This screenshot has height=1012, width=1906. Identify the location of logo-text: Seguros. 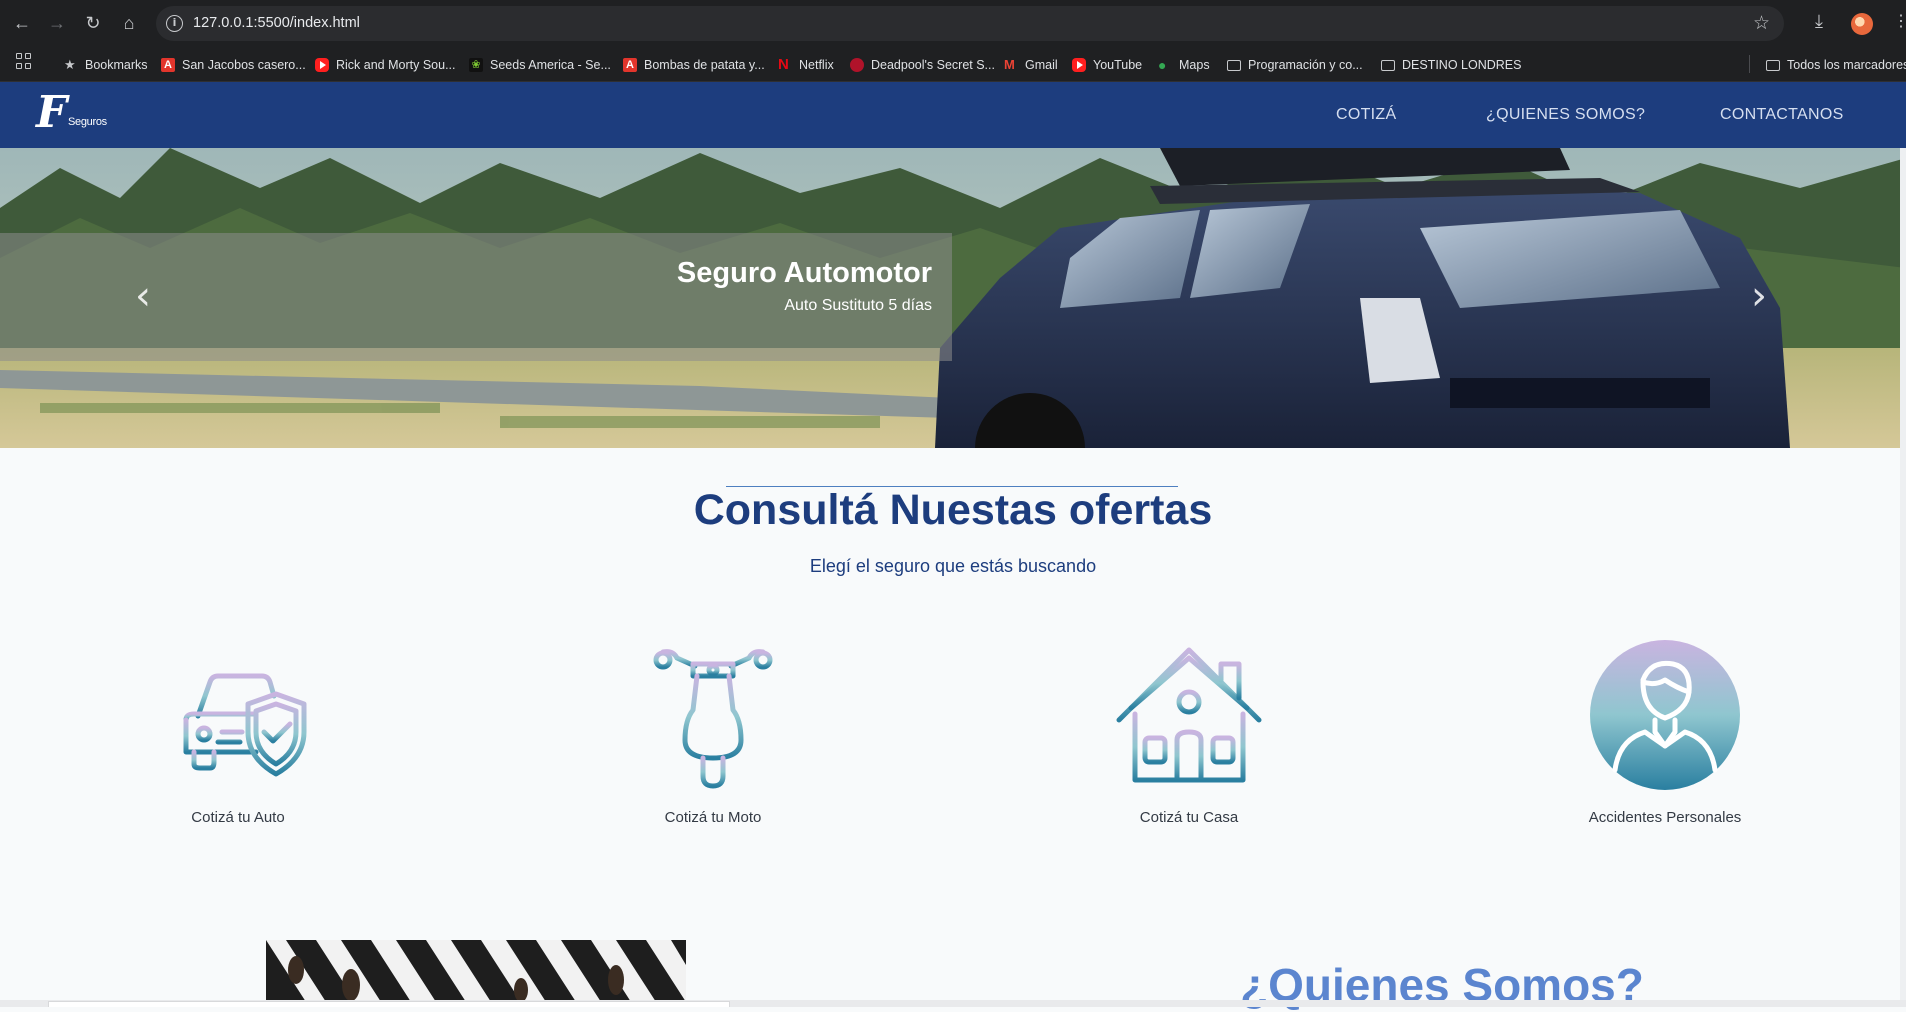
(87, 122).